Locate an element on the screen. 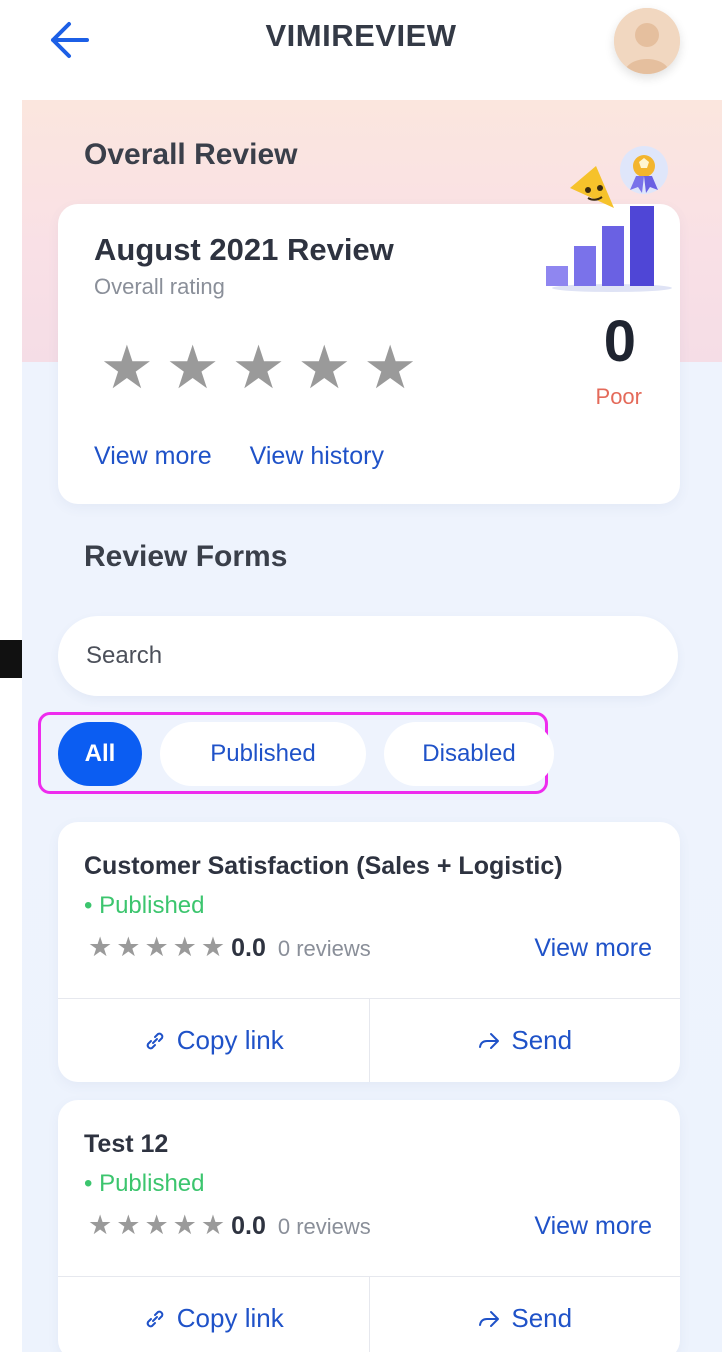  user-avatar is located at coordinates (647, 41).